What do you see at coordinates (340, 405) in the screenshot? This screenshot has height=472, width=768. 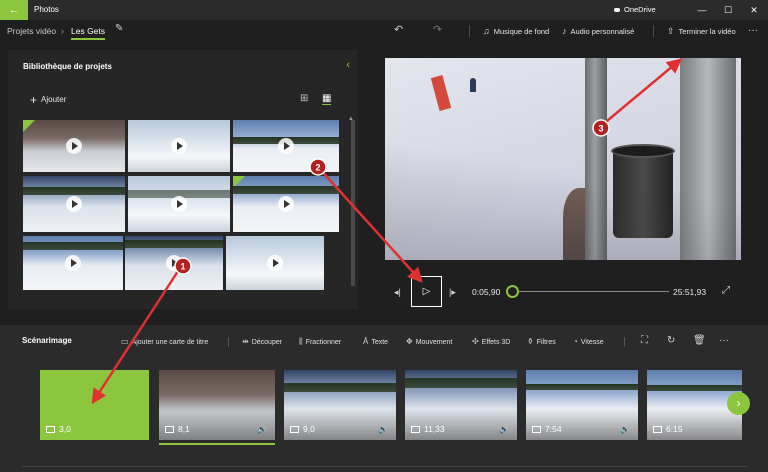 I see `storyboard-clip: 9,0 🔊` at bounding box center [340, 405].